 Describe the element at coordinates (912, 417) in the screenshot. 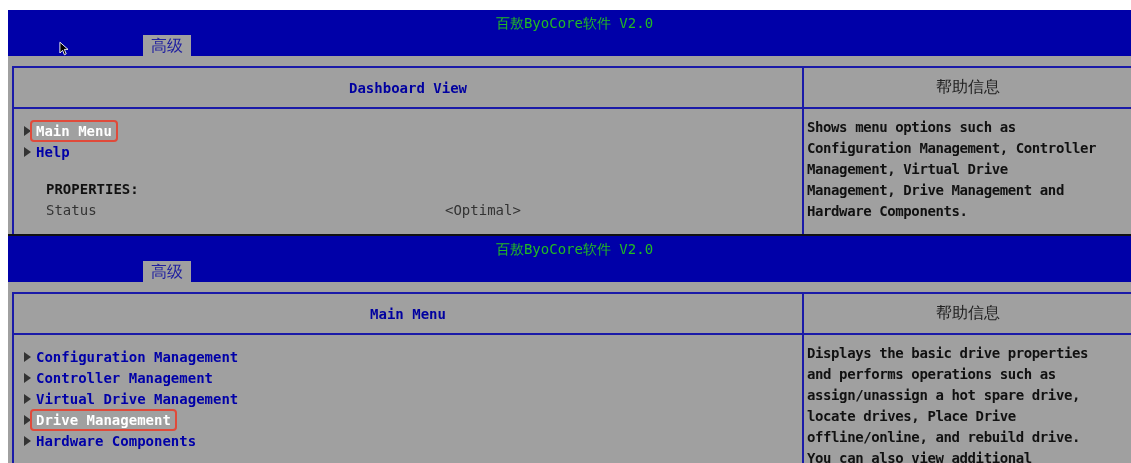

I see `help-text: locate drives, Place Drive` at that location.